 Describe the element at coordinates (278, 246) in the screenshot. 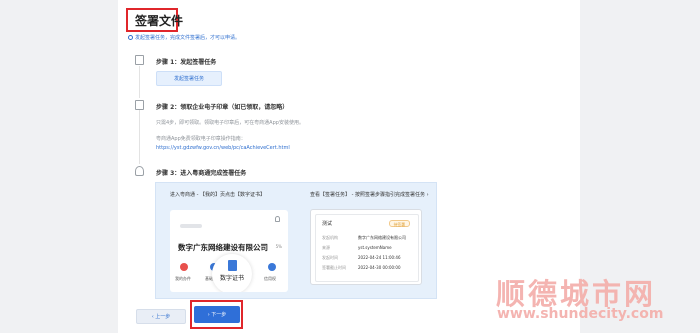

I see `app-tag: 5%` at that location.